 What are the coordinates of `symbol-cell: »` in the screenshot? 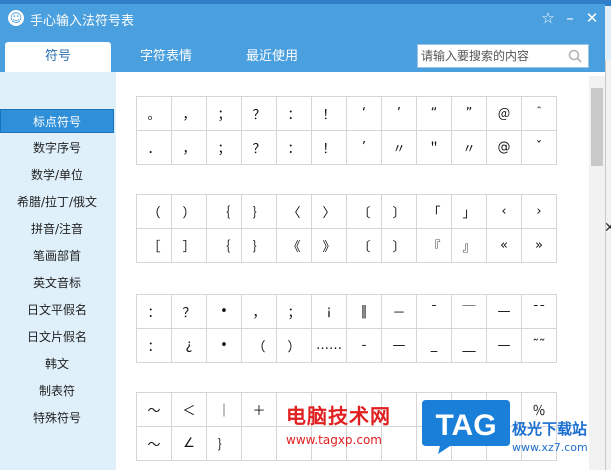 It's located at (539, 245).